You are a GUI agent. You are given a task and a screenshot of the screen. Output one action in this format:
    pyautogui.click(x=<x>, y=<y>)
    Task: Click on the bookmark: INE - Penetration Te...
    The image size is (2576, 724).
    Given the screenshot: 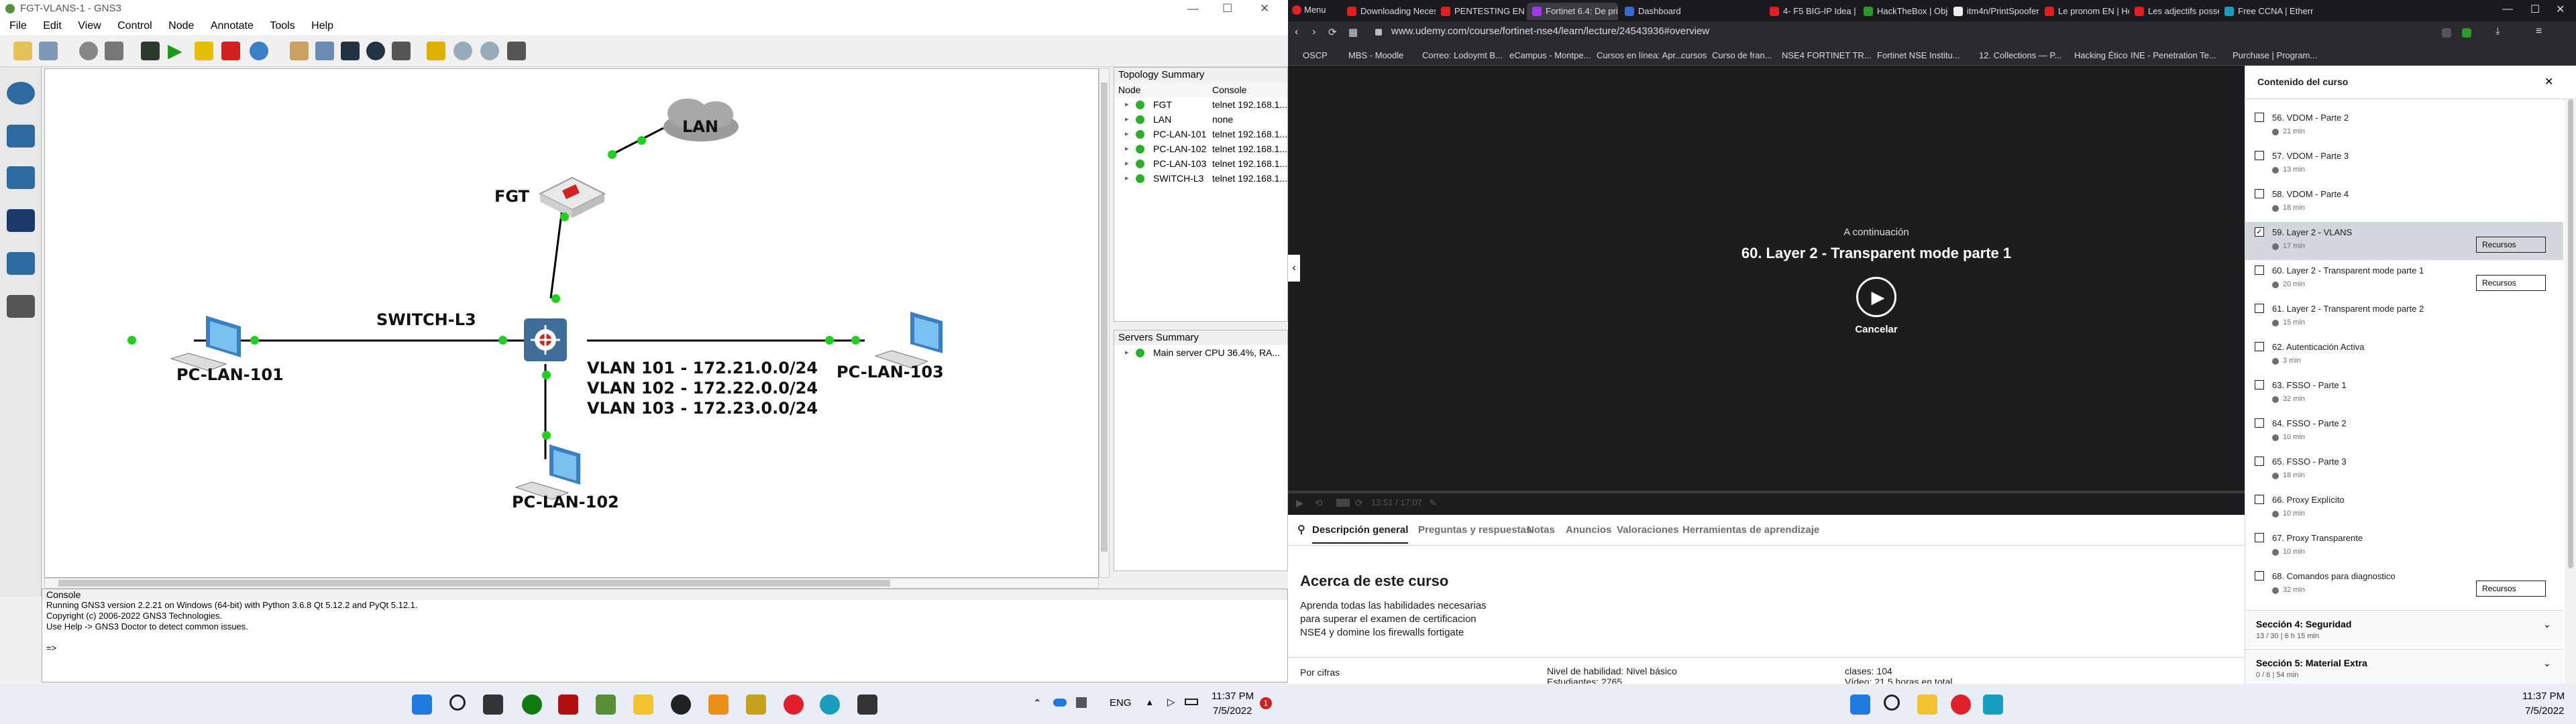 What is the action you would take?
    pyautogui.click(x=2173, y=55)
    